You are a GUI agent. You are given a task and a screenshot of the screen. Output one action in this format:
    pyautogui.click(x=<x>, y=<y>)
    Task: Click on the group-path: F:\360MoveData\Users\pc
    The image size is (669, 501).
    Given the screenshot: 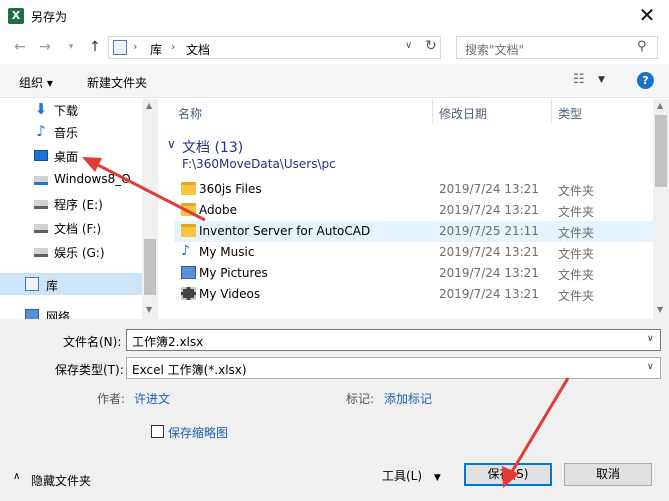 What is the action you would take?
    pyautogui.click(x=259, y=164)
    